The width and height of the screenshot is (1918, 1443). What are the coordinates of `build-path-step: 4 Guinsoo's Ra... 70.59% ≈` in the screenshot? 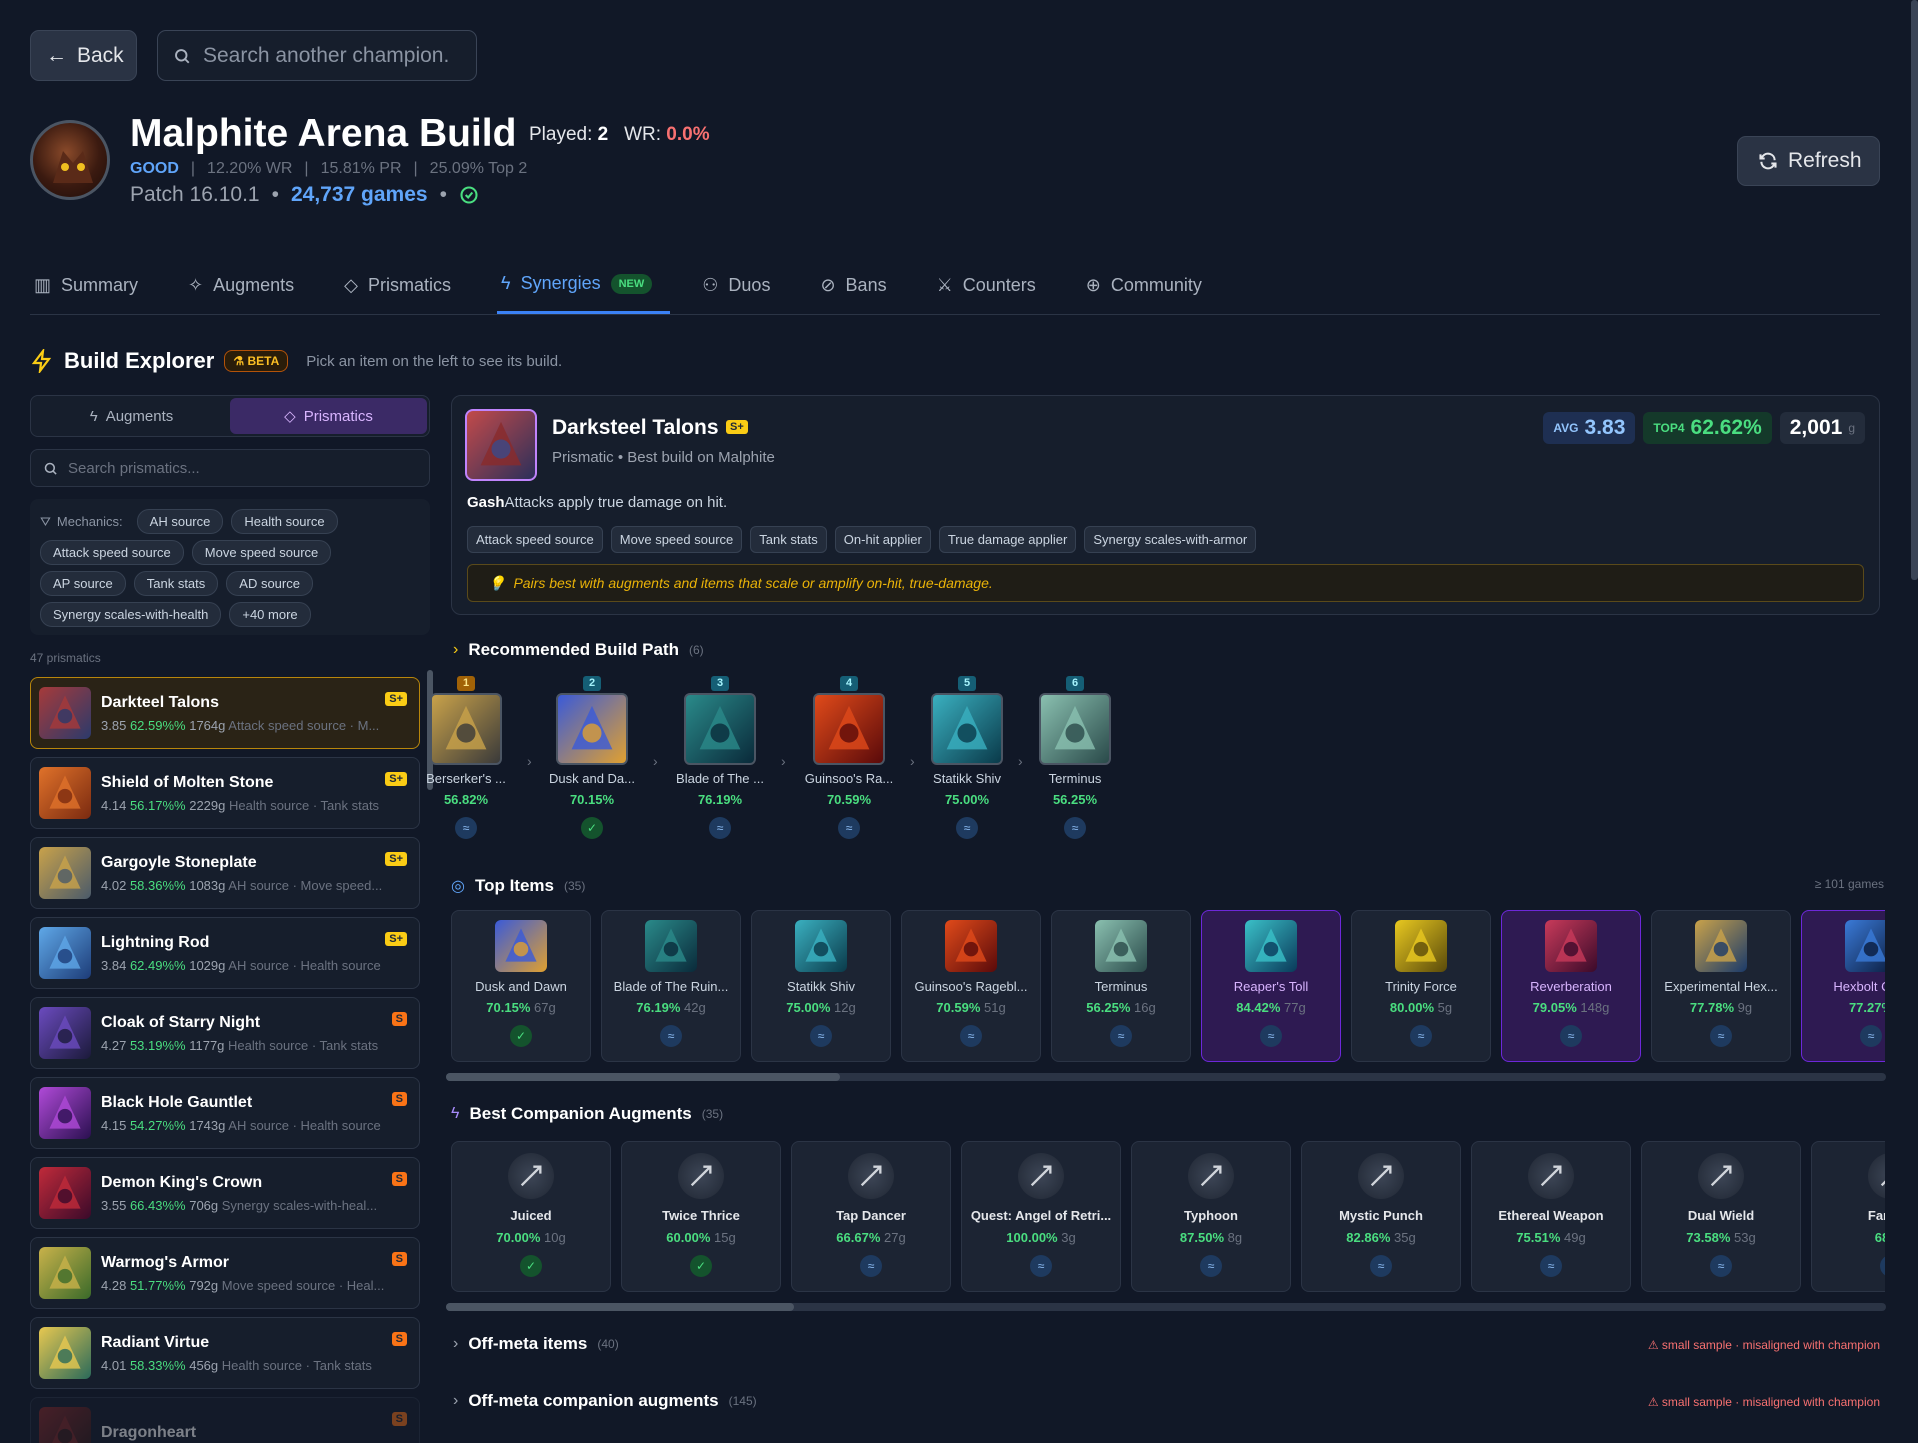 It's located at (849, 756).